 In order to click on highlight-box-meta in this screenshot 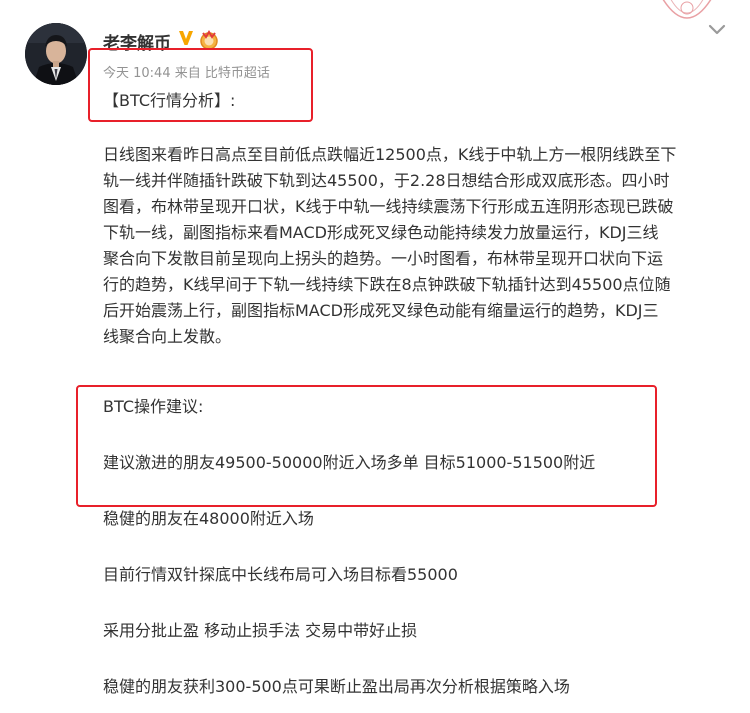, I will do `click(200, 85)`.